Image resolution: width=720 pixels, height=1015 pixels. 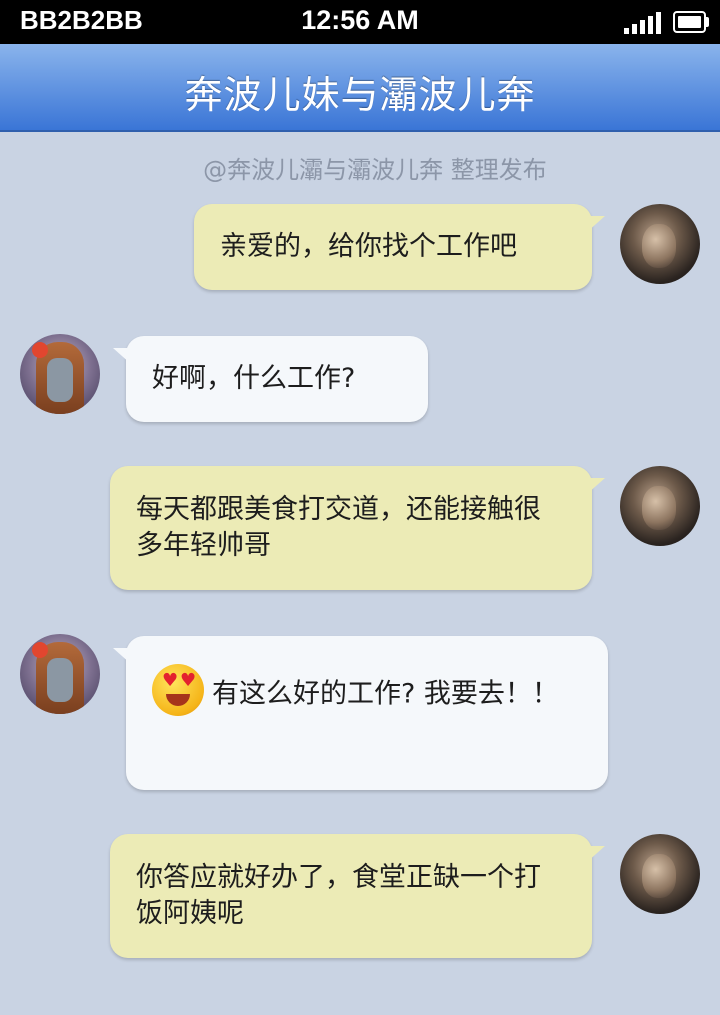 I want to click on message-bubble: 每天都跟美食打交道，还能接触很多年轻帅哥, so click(x=357, y=528).